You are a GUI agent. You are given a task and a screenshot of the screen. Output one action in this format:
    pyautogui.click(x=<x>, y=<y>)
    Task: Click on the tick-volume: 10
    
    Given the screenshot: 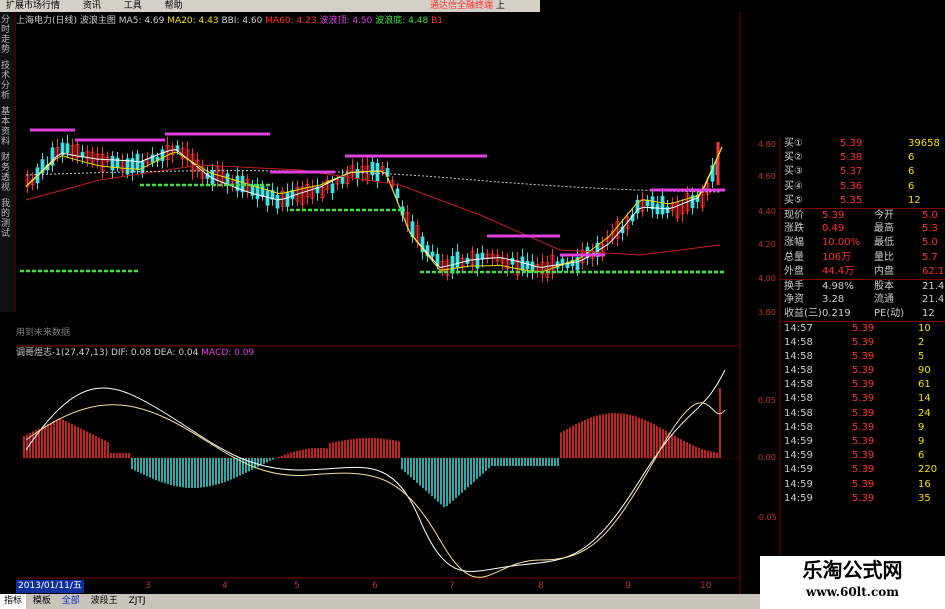 What is the action you would take?
    pyautogui.click(x=924, y=329)
    